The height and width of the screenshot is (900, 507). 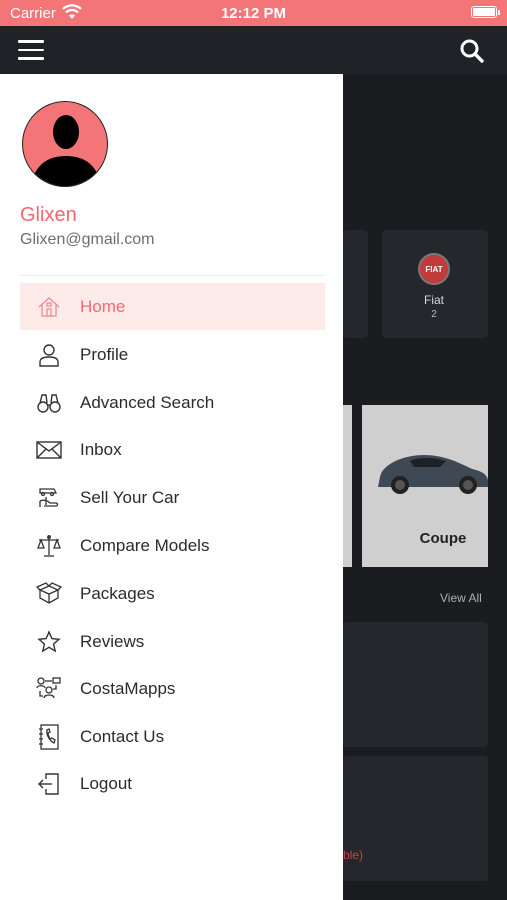 What do you see at coordinates (49, 498) in the screenshot?
I see `hand-car-icon` at bounding box center [49, 498].